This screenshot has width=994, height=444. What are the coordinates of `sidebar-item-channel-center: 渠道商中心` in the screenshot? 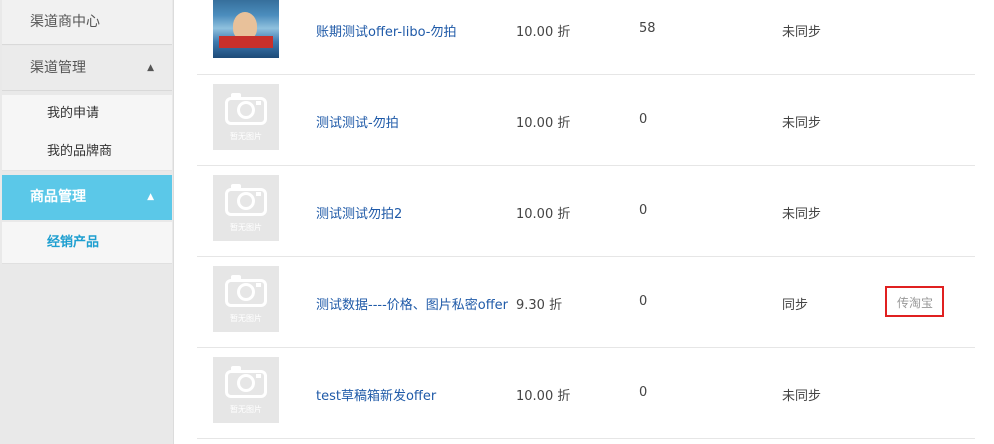 It's located at (87, 22).